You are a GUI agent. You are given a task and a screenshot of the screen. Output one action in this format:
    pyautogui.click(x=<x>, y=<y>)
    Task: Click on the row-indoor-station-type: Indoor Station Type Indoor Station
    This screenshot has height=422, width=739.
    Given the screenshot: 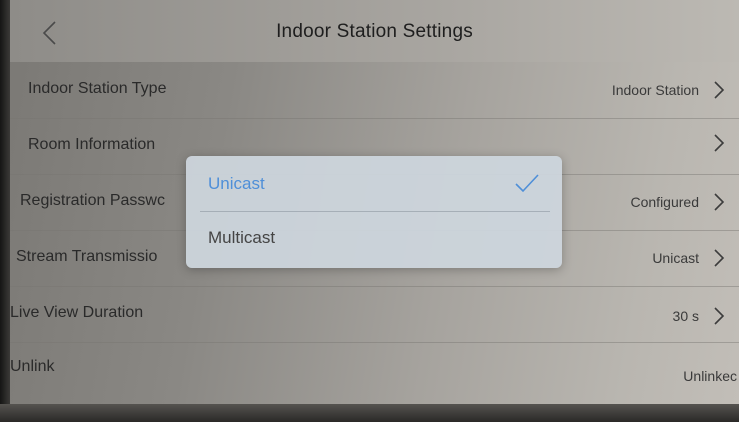 What is the action you would take?
    pyautogui.click(x=374, y=90)
    